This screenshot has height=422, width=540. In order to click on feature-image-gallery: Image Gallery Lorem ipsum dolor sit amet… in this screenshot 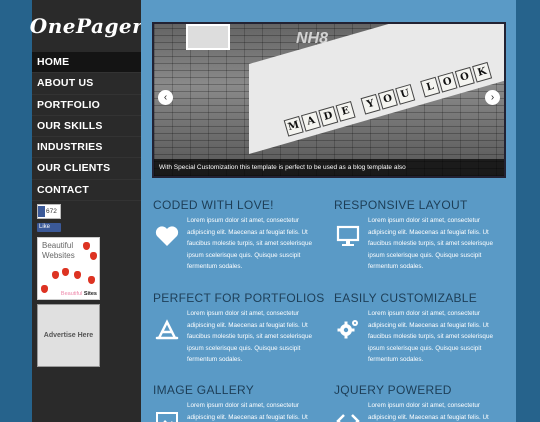, I will do `click(240, 402)`.